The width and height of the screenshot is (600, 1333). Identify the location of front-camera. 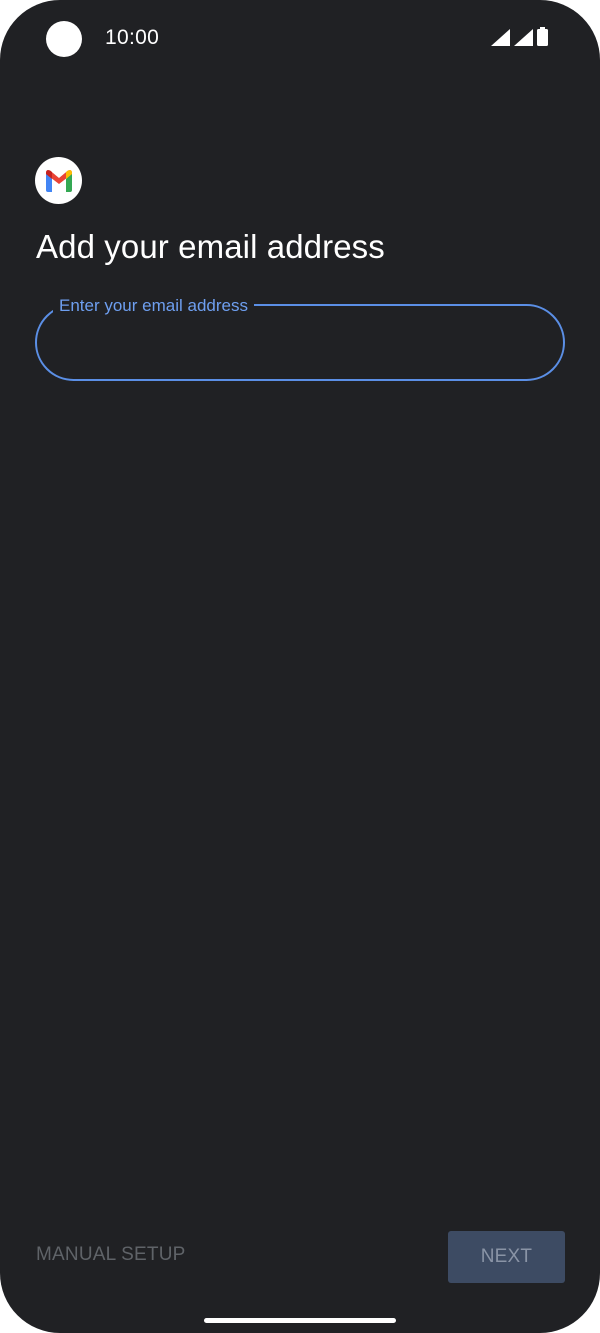
(64, 39).